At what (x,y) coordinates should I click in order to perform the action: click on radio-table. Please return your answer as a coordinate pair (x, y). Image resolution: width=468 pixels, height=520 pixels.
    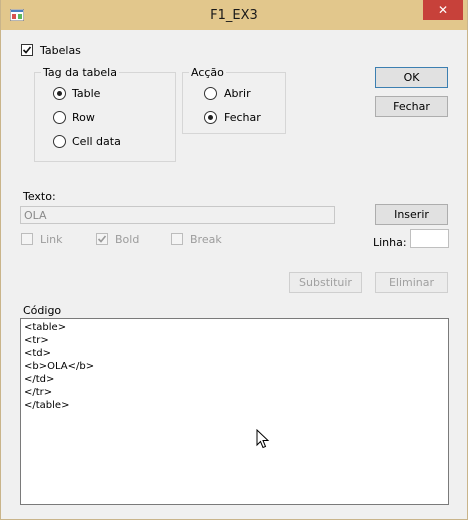
    Looking at the image, I should click on (59, 93).